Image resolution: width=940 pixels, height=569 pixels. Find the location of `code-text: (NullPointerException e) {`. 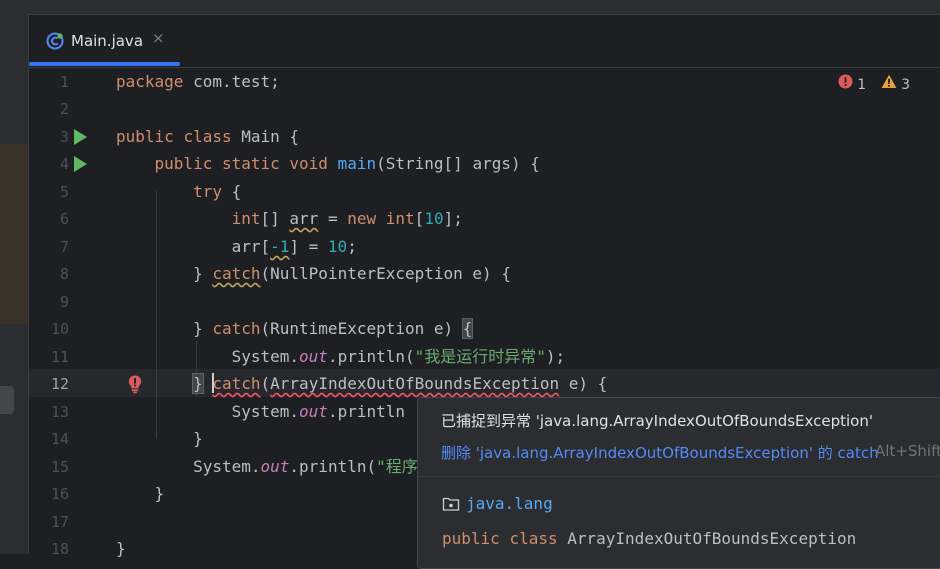

code-text: (NullPointerException e) { is located at coordinates (385, 273).